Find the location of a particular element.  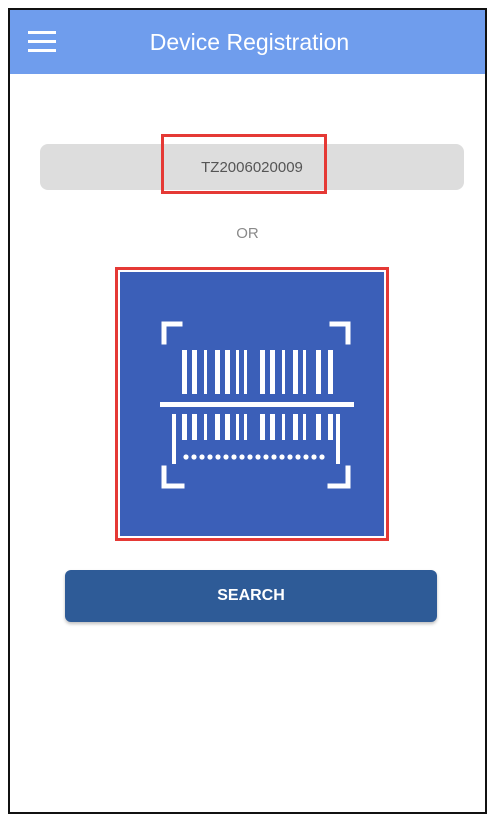

app-bar: Device Registration is located at coordinates (247, 42).